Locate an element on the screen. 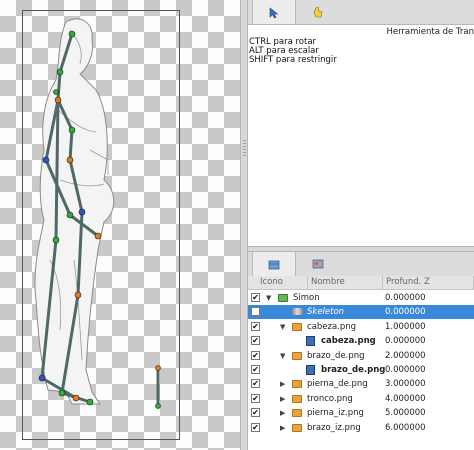  layers-stack-icon is located at coordinates (274, 264).